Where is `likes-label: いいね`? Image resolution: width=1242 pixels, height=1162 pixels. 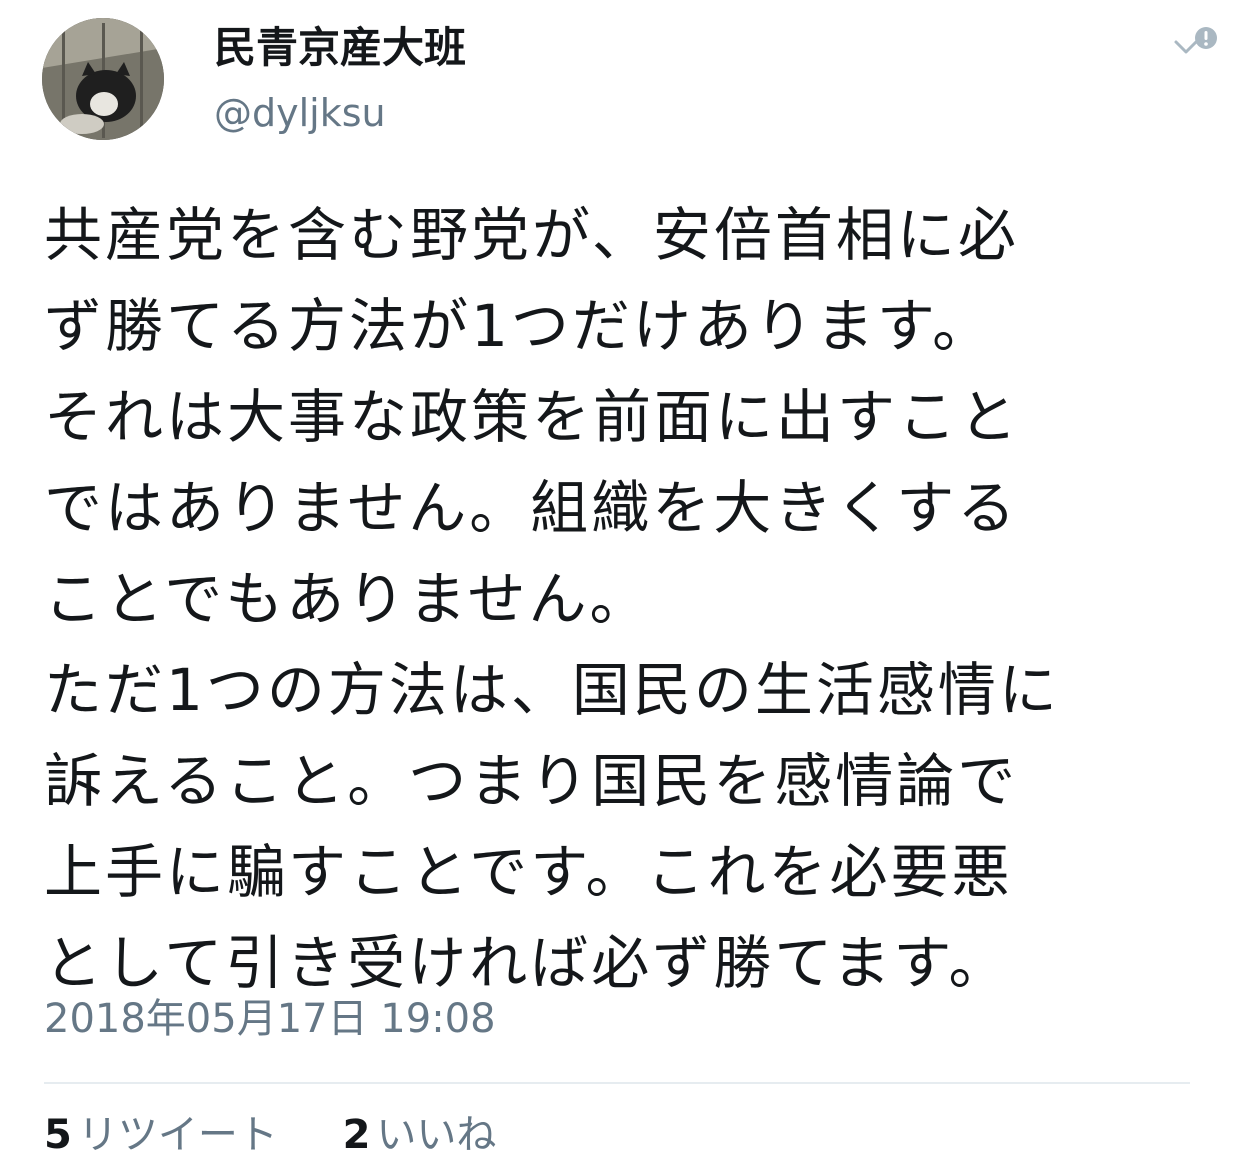 likes-label: いいね is located at coordinates (436, 1135).